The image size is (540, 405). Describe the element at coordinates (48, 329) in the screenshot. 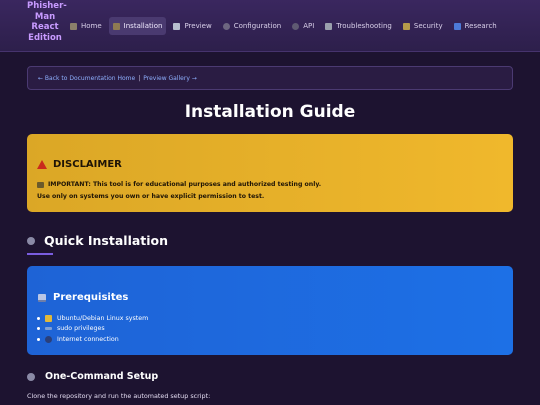

I see `key-icon` at that location.